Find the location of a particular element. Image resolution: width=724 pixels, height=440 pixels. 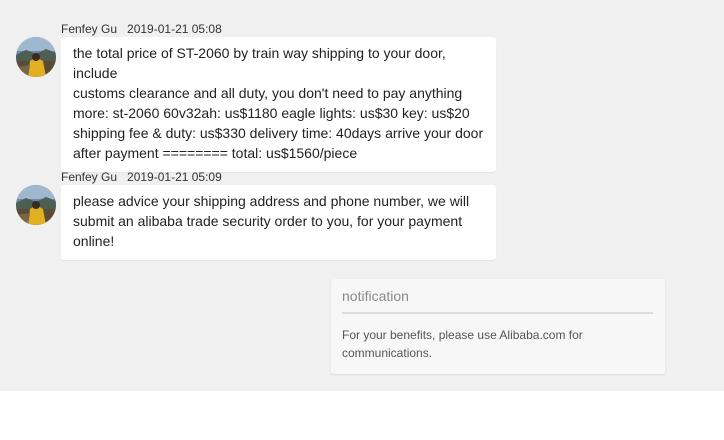

message-meta: Fenfey Gu 2019-01-21 05:09 is located at coordinates (141, 177).